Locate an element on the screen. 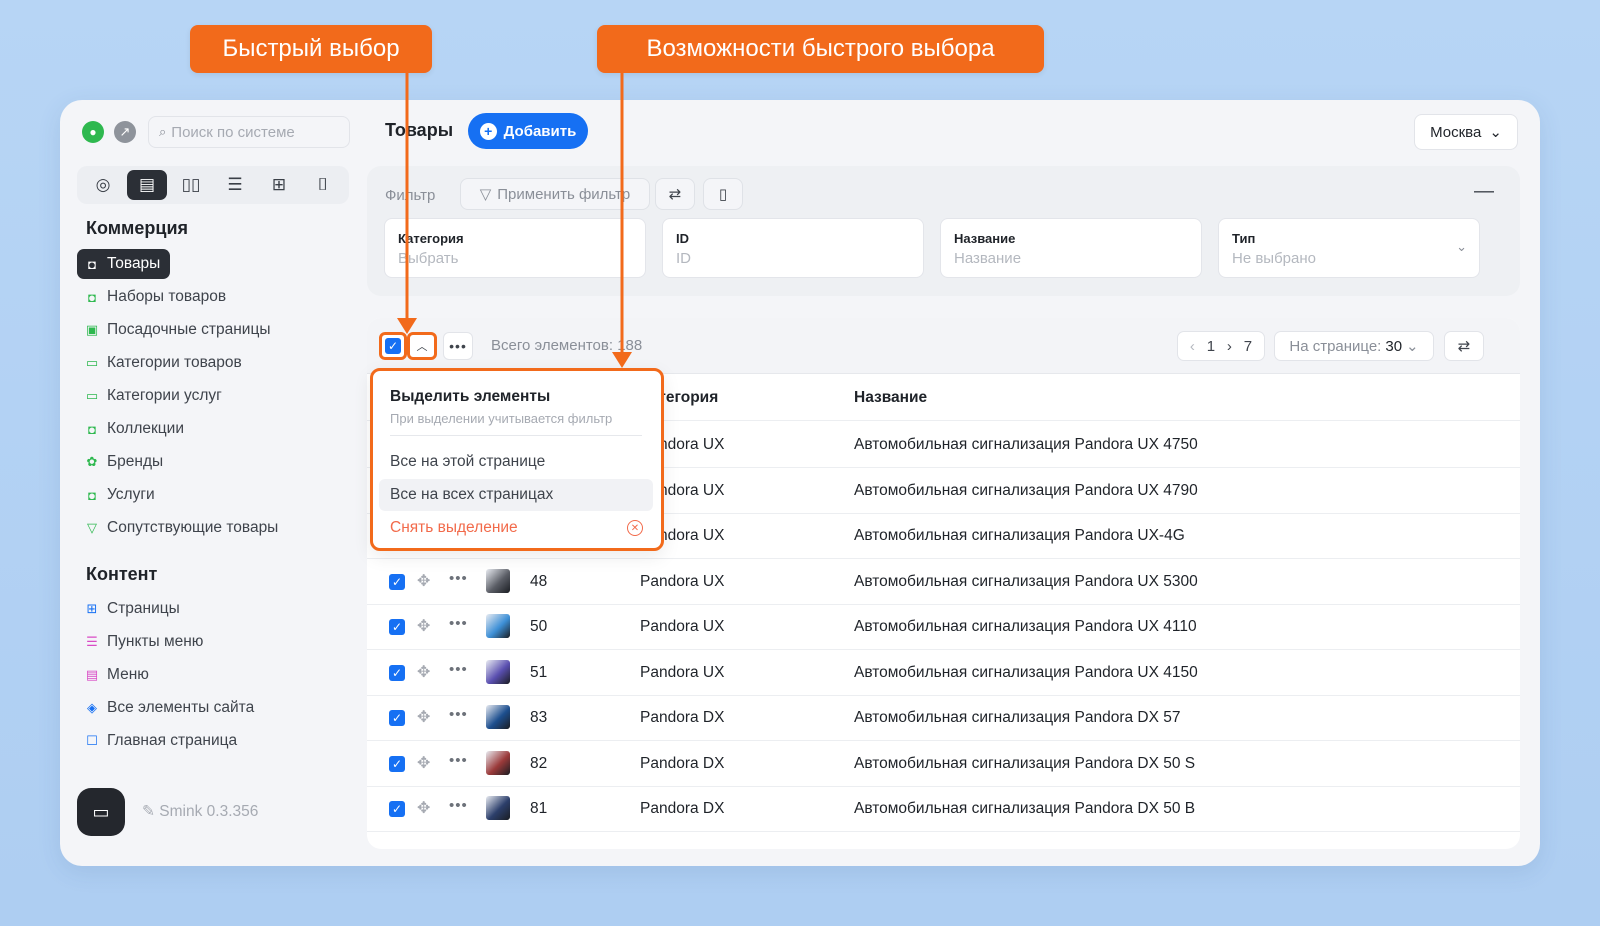  collapse-filter-button: — is located at coordinates (1484, 191).